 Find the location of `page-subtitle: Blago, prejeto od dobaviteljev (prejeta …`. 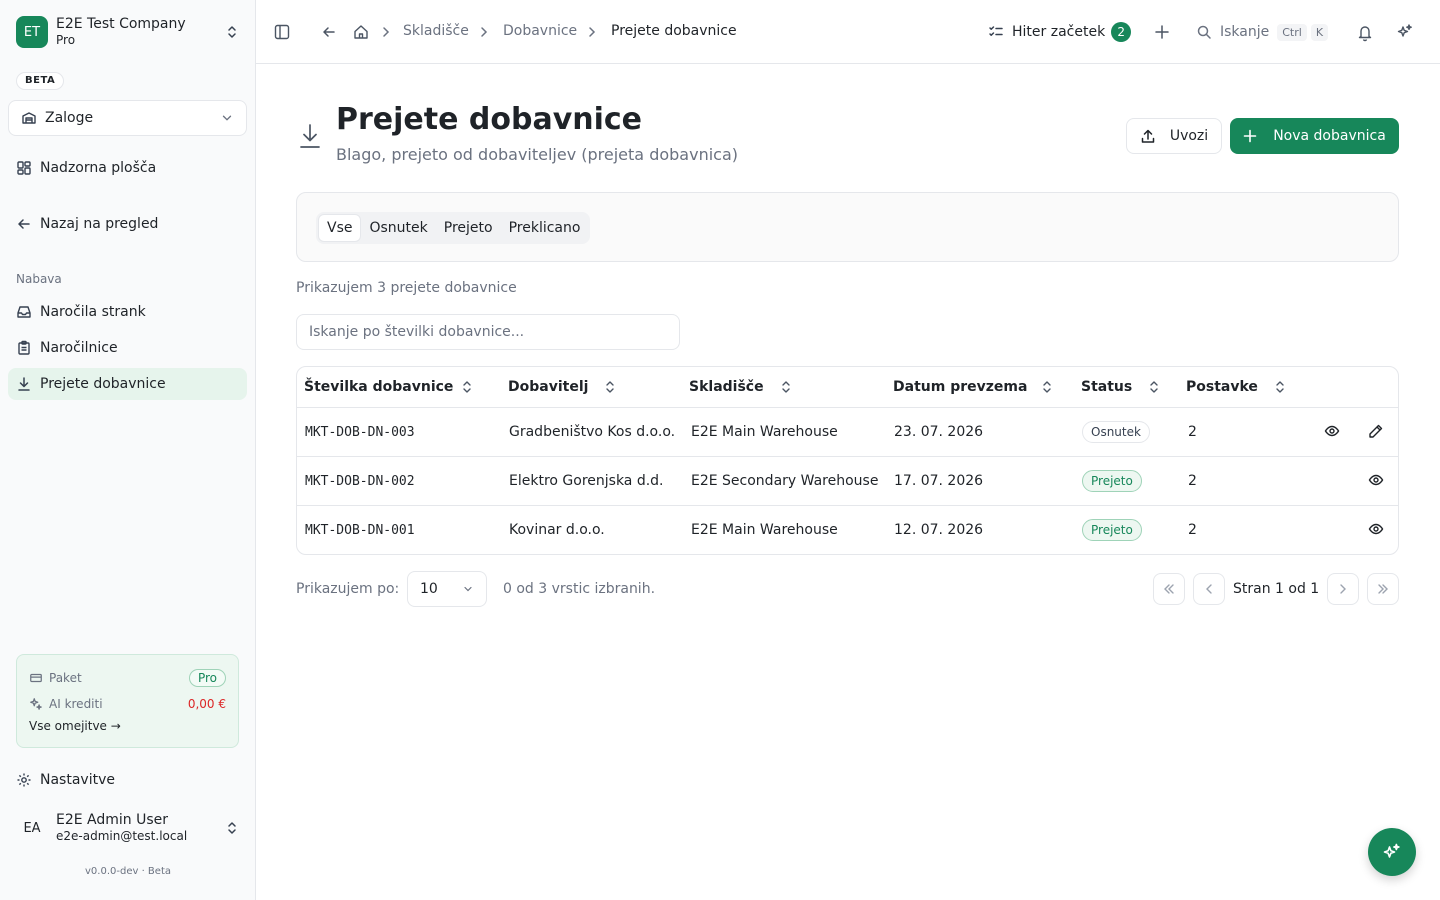

page-subtitle: Blago, prejeto od dobaviteljev (prejeta … is located at coordinates (537, 154).